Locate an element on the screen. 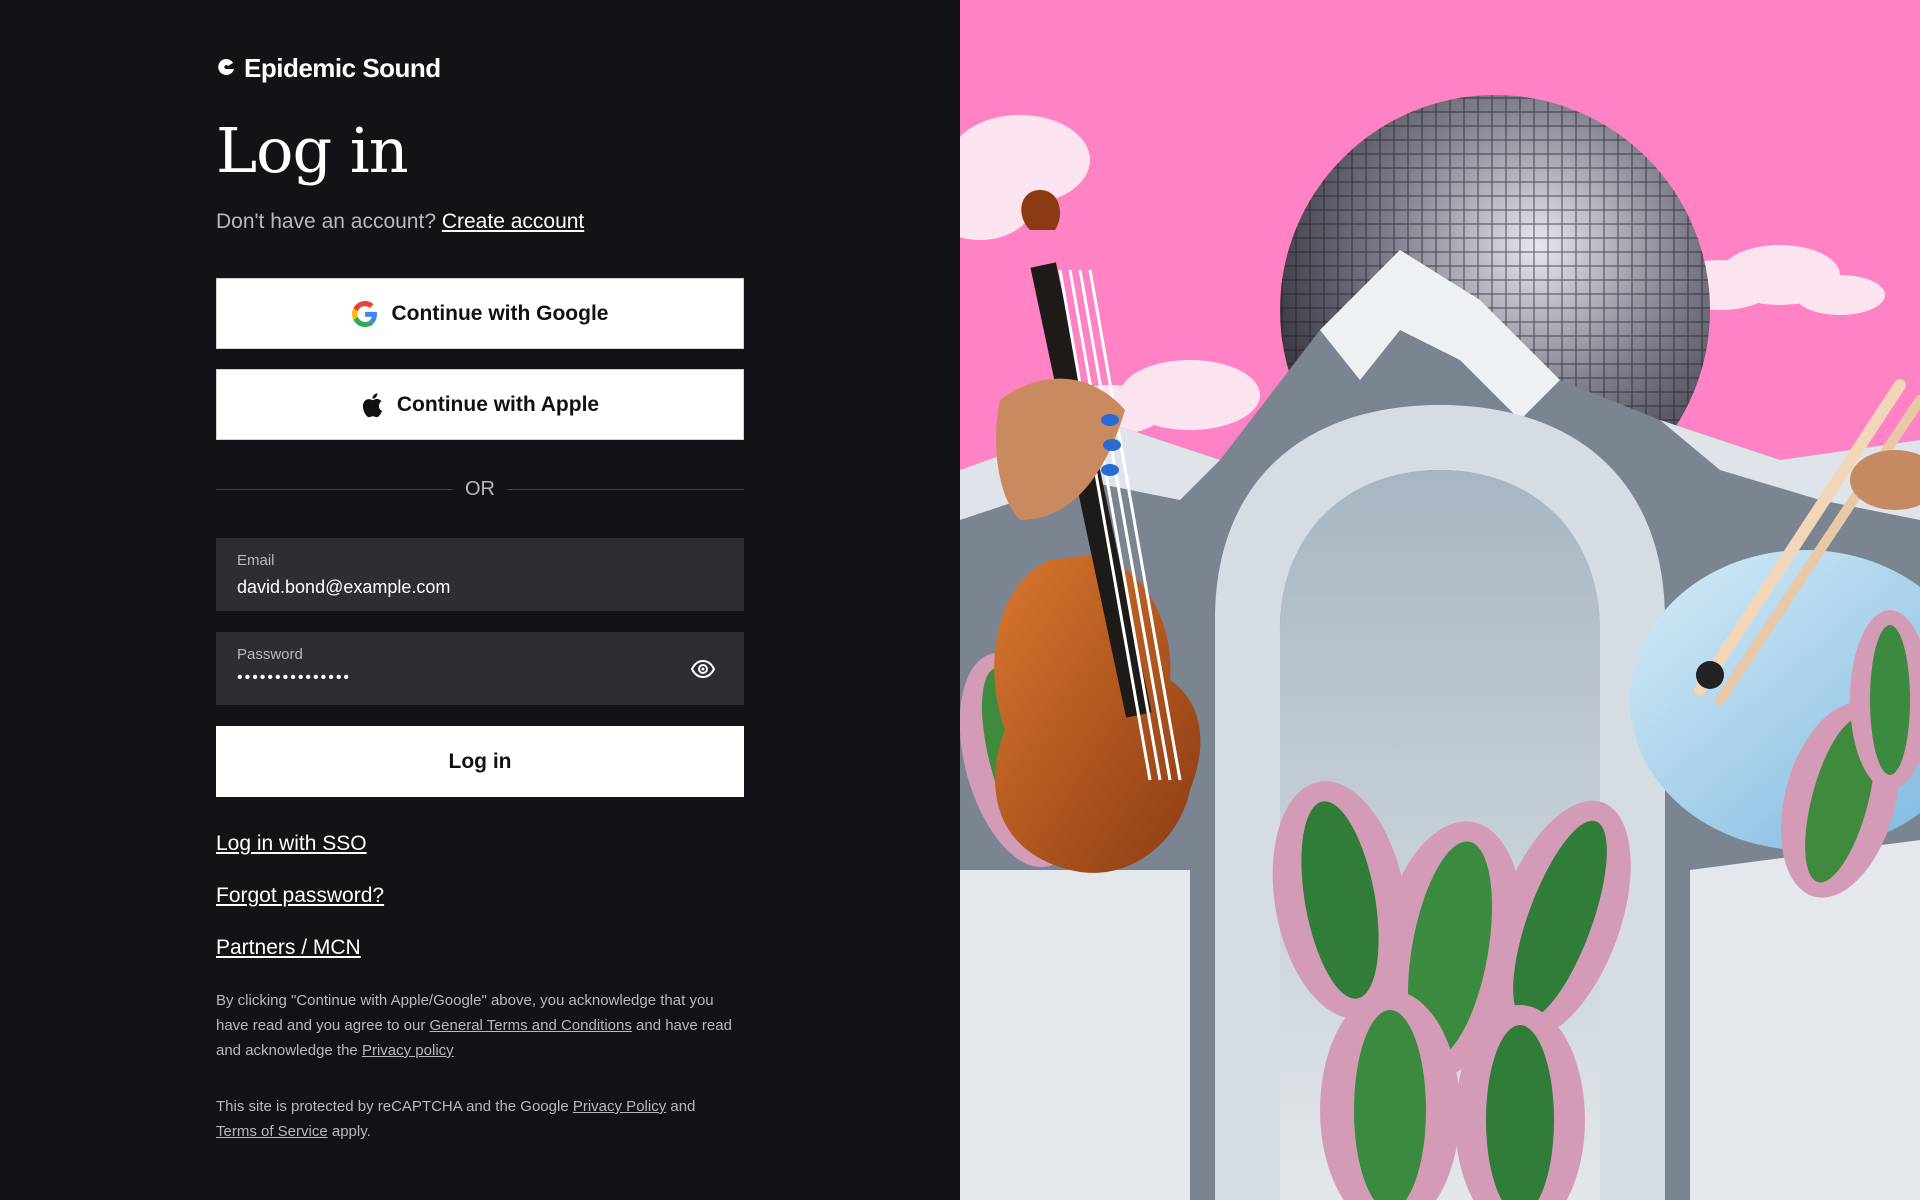  forgot-password-link: Forgot password? is located at coordinates (480, 896).